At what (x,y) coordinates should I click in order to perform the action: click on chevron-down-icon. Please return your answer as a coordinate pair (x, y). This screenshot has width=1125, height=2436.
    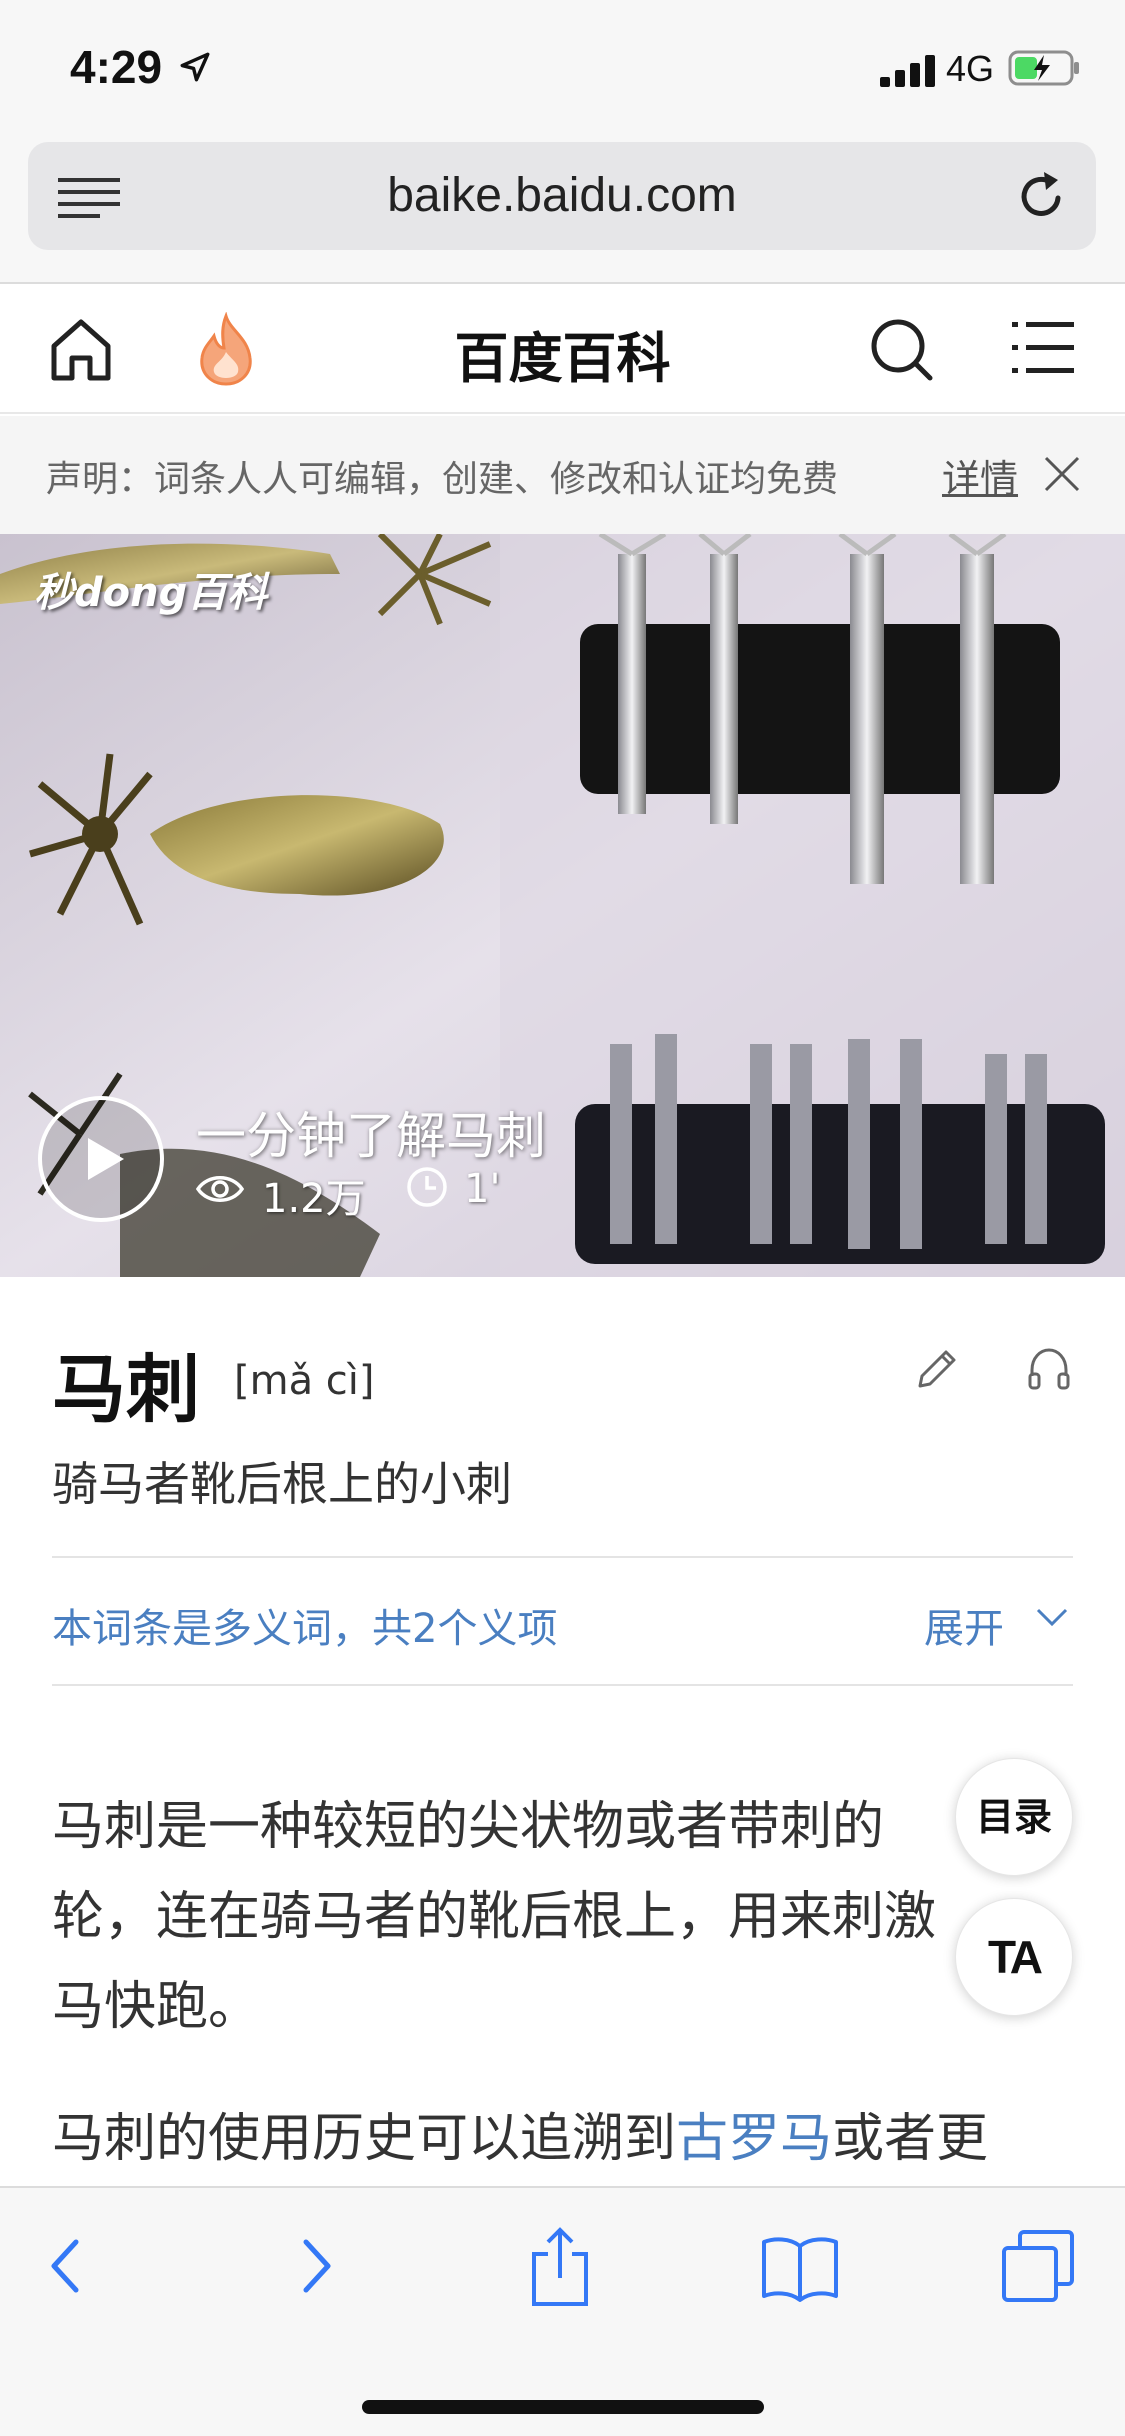
    Looking at the image, I should click on (1052, 1618).